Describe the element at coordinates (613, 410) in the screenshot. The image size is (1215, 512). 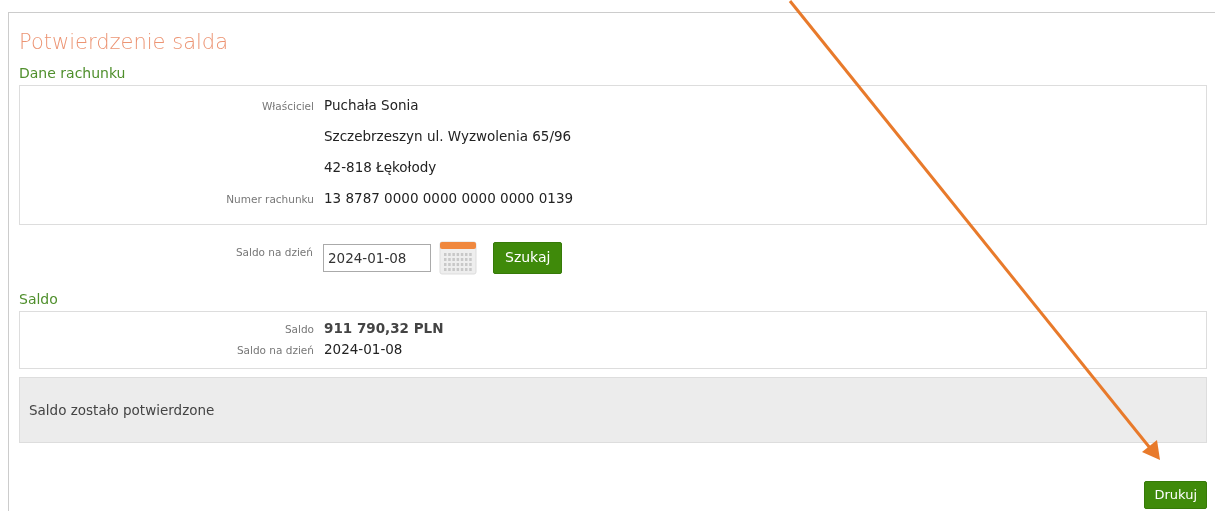
I see `confirmation-message: Saldo zostało potwierdzone` at that location.